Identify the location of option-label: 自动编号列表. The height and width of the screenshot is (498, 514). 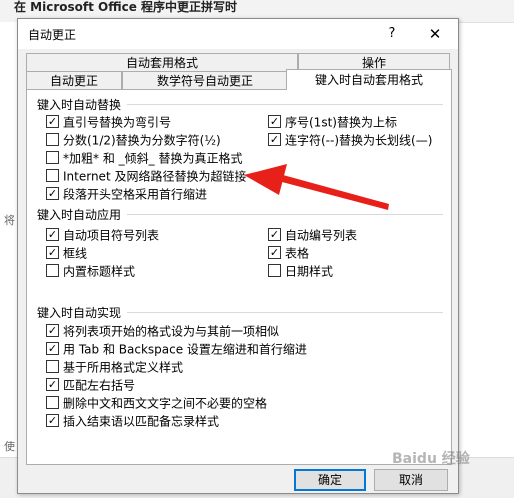
(321, 235).